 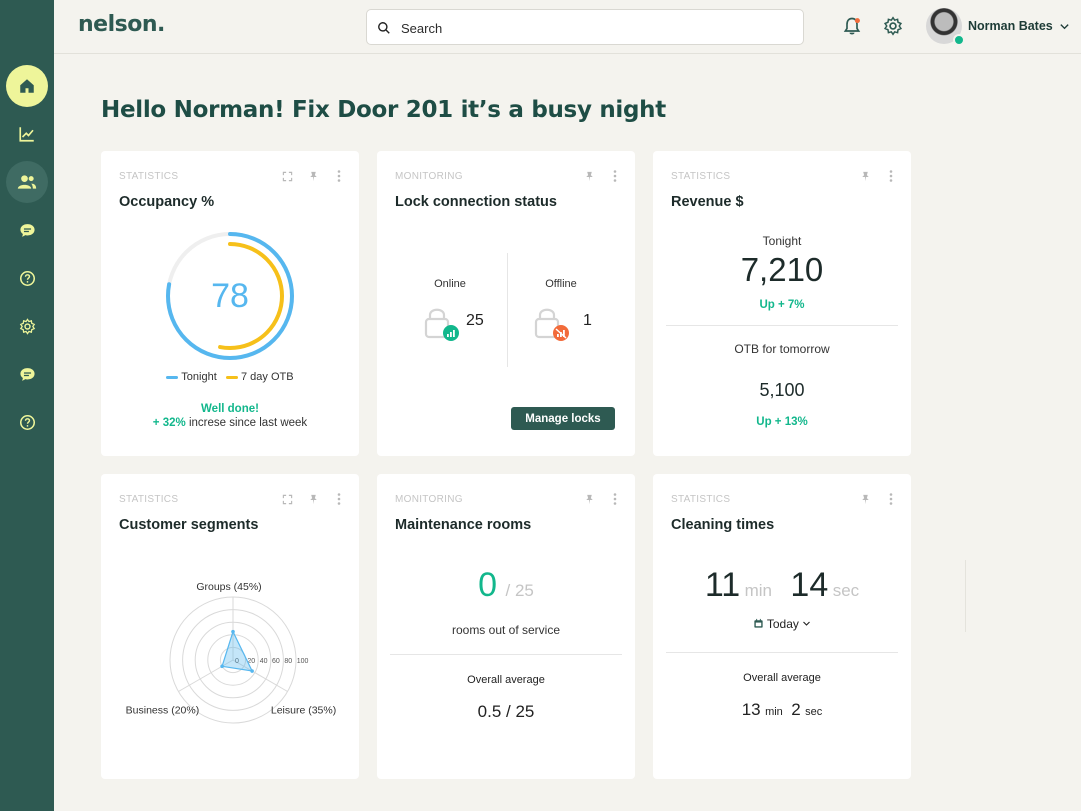 I want to click on radar-tick-label: 80, so click(x=288, y=661).